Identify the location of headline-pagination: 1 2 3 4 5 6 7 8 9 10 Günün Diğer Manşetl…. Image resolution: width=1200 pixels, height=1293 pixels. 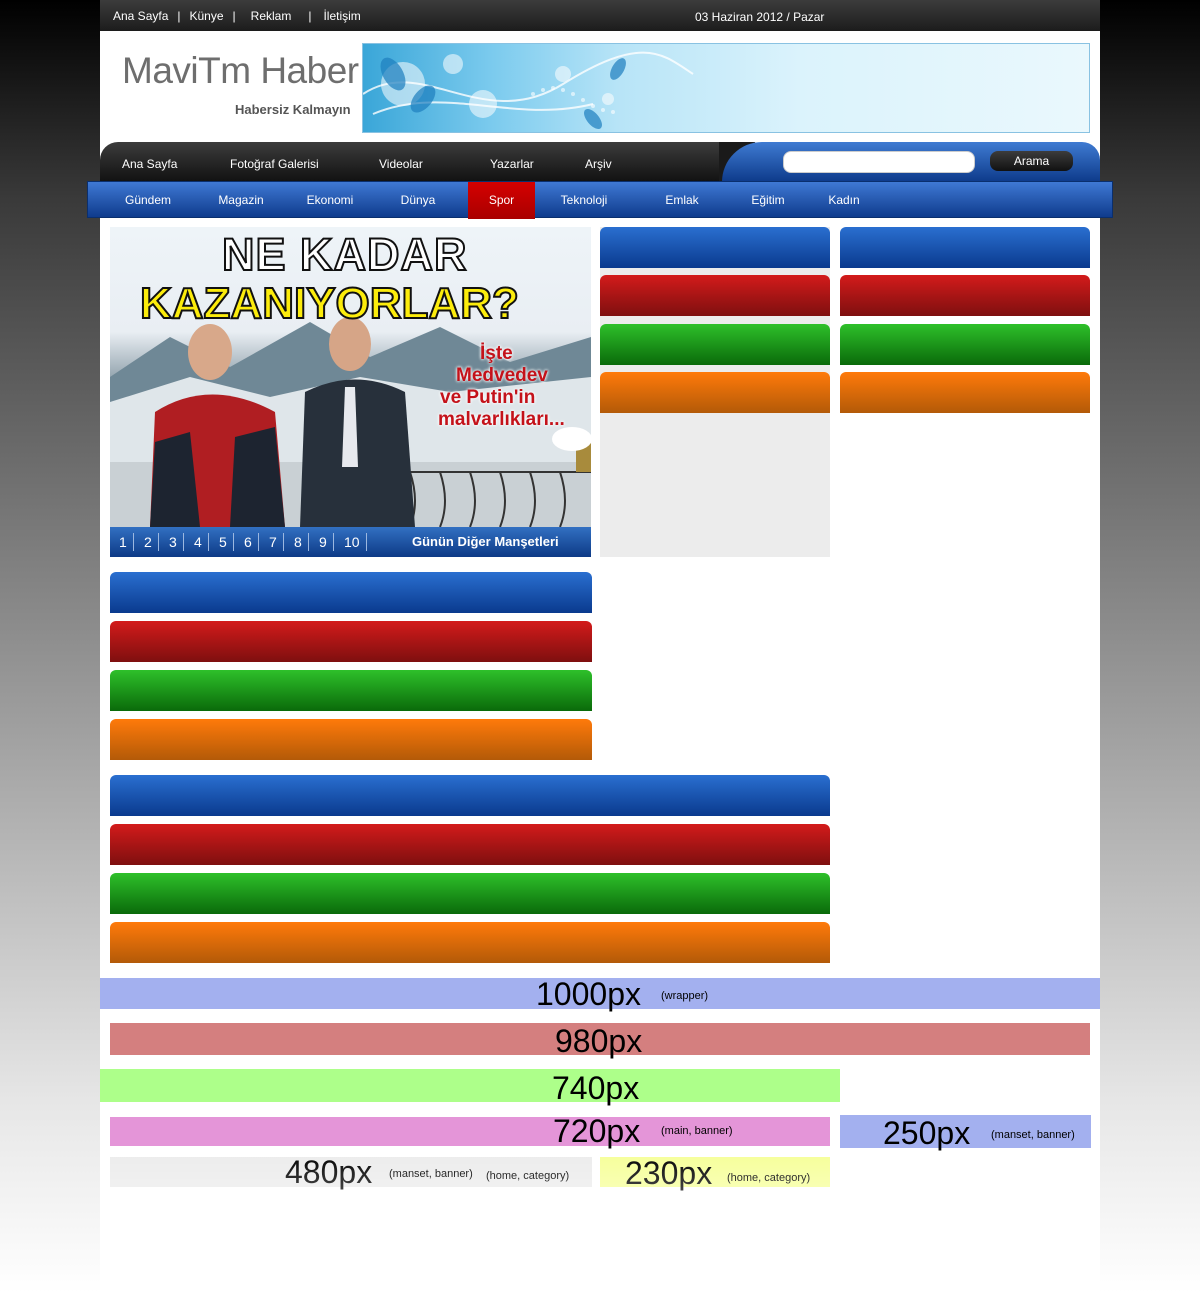
(350, 542).